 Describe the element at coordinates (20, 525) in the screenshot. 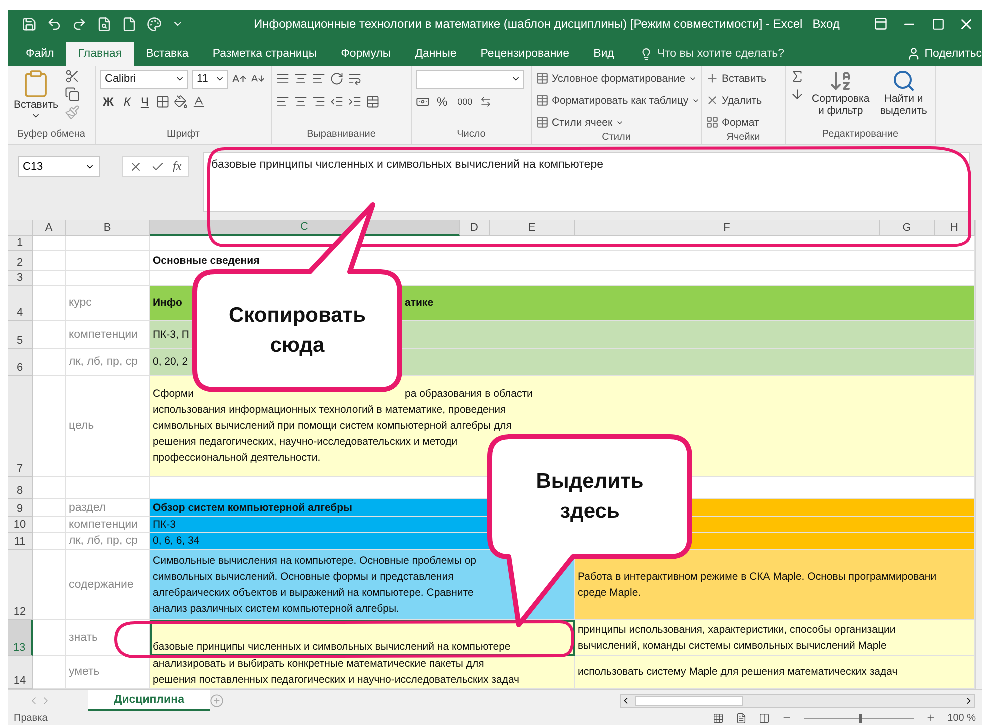

I see `row-header: 10` at that location.